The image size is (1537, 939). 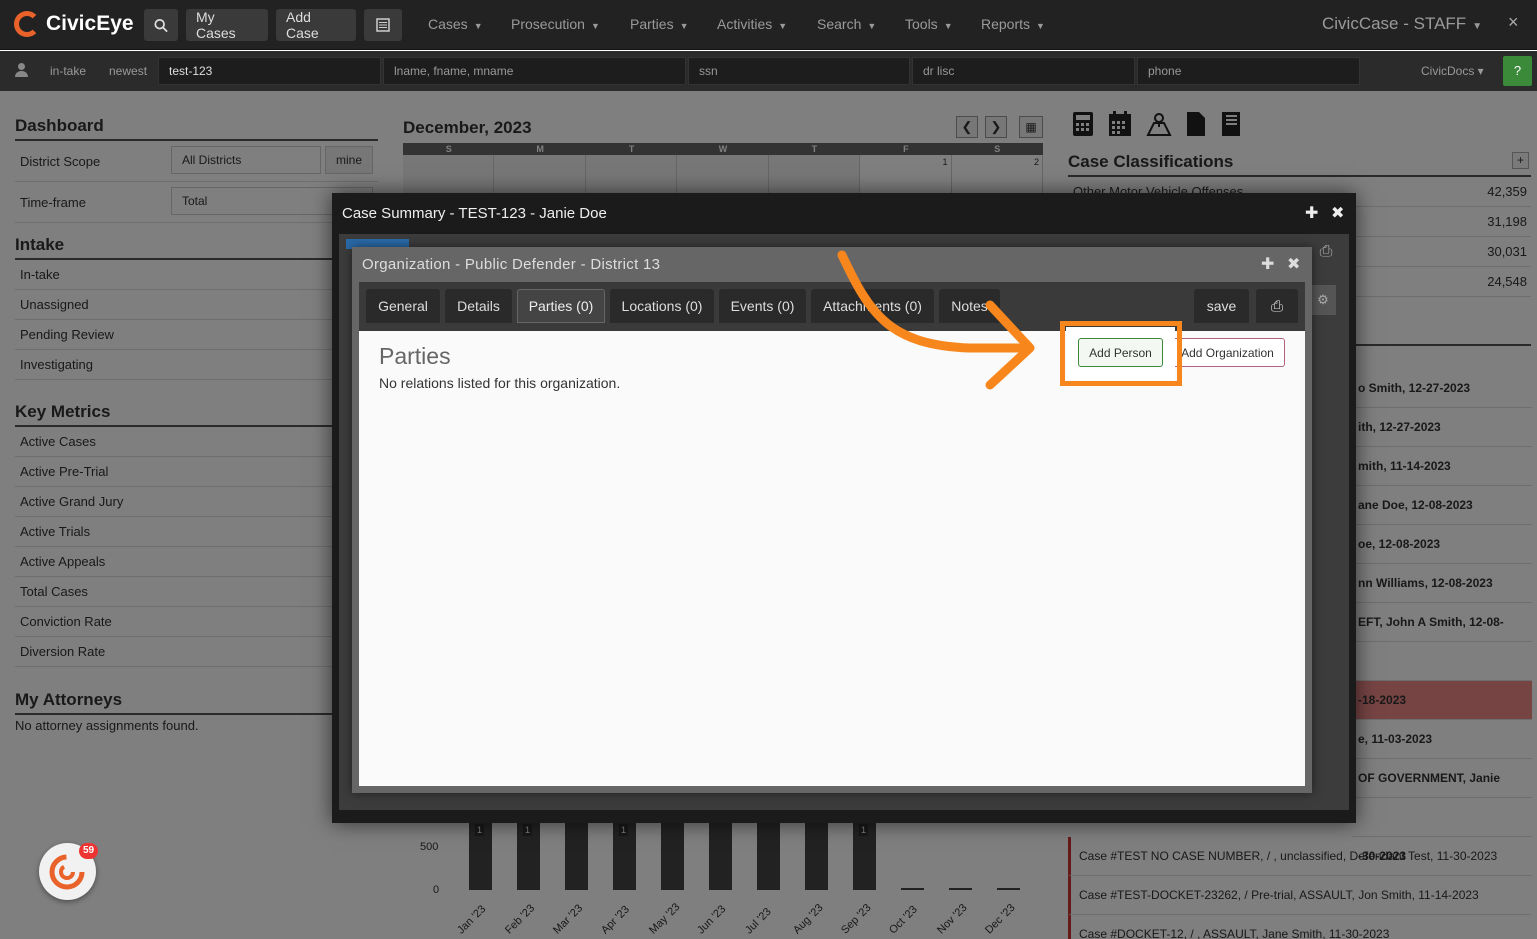 What do you see at coordinates (478, 306) in the screenshot?
I see `tab-details: Details` at bounding box center [478, 306].